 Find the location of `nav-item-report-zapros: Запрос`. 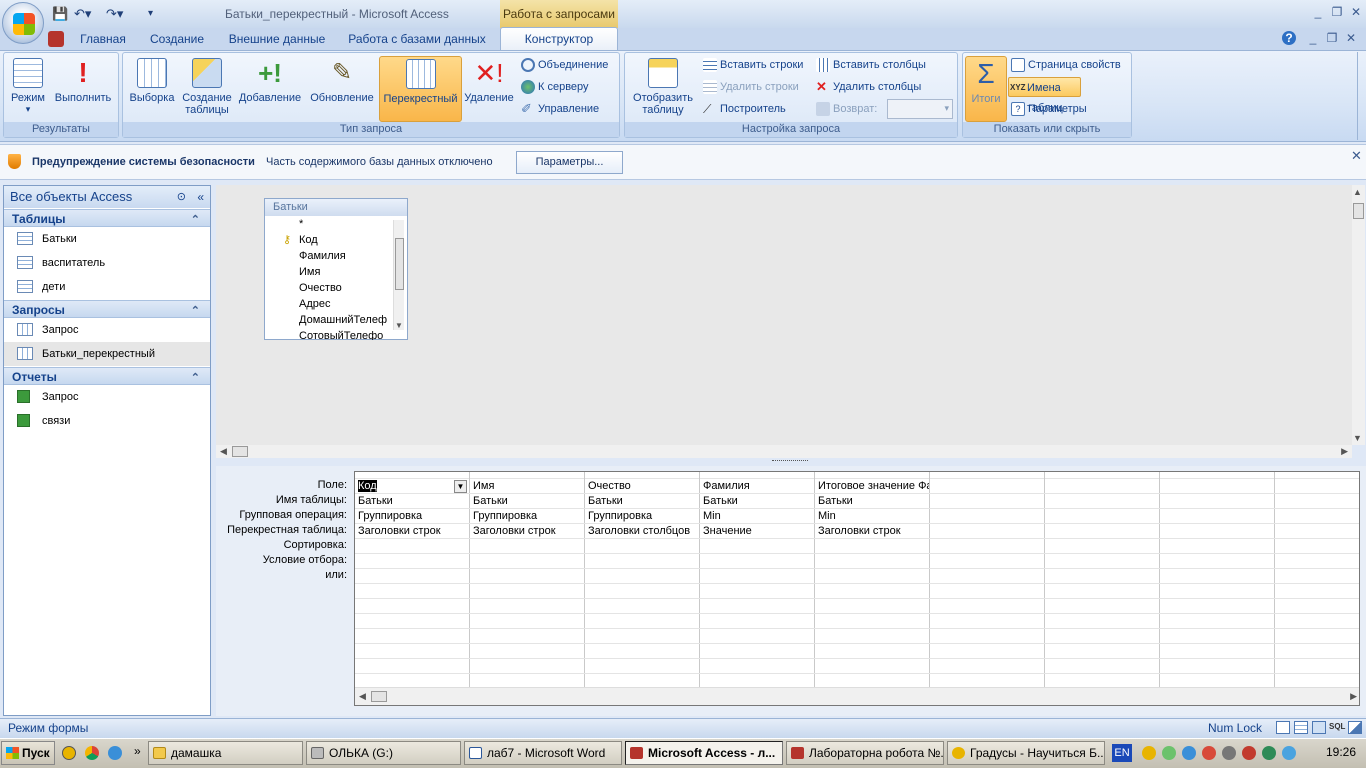

nav-item-report-zapros: Запрос is located at coordinates (107, 397).